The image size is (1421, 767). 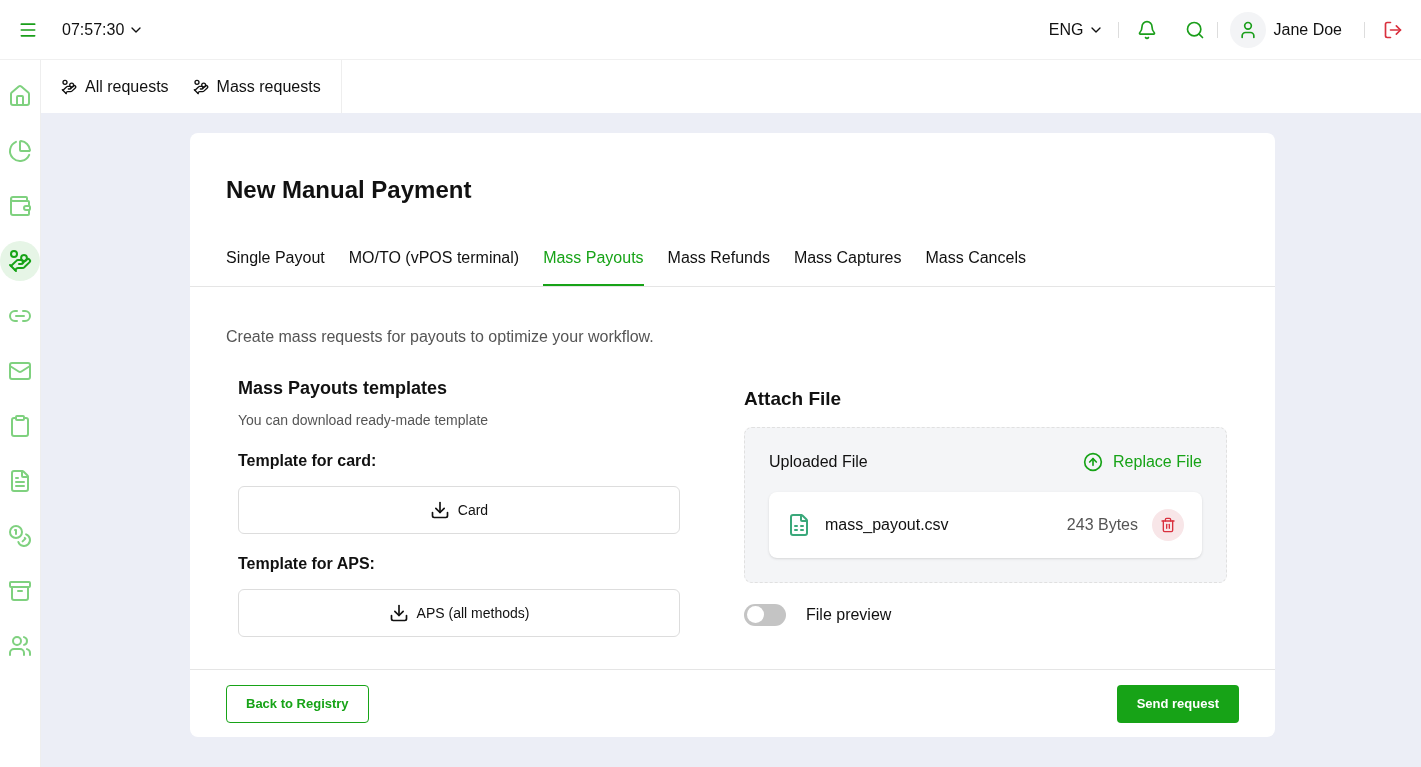 I want to click on tab: Mass Refunds, so click(x=718, y=266).